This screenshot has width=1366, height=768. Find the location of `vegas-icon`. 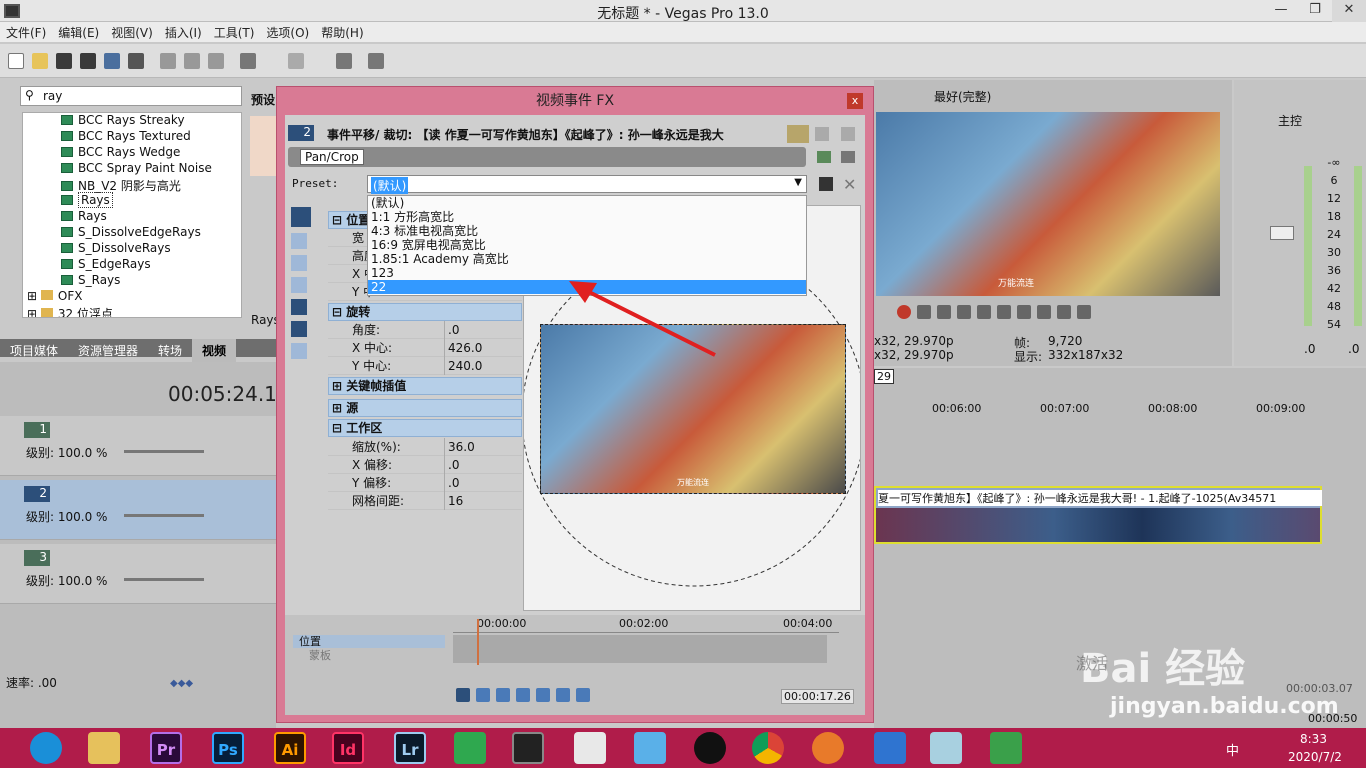

vegas-icon is located at coordinates (528, 748).